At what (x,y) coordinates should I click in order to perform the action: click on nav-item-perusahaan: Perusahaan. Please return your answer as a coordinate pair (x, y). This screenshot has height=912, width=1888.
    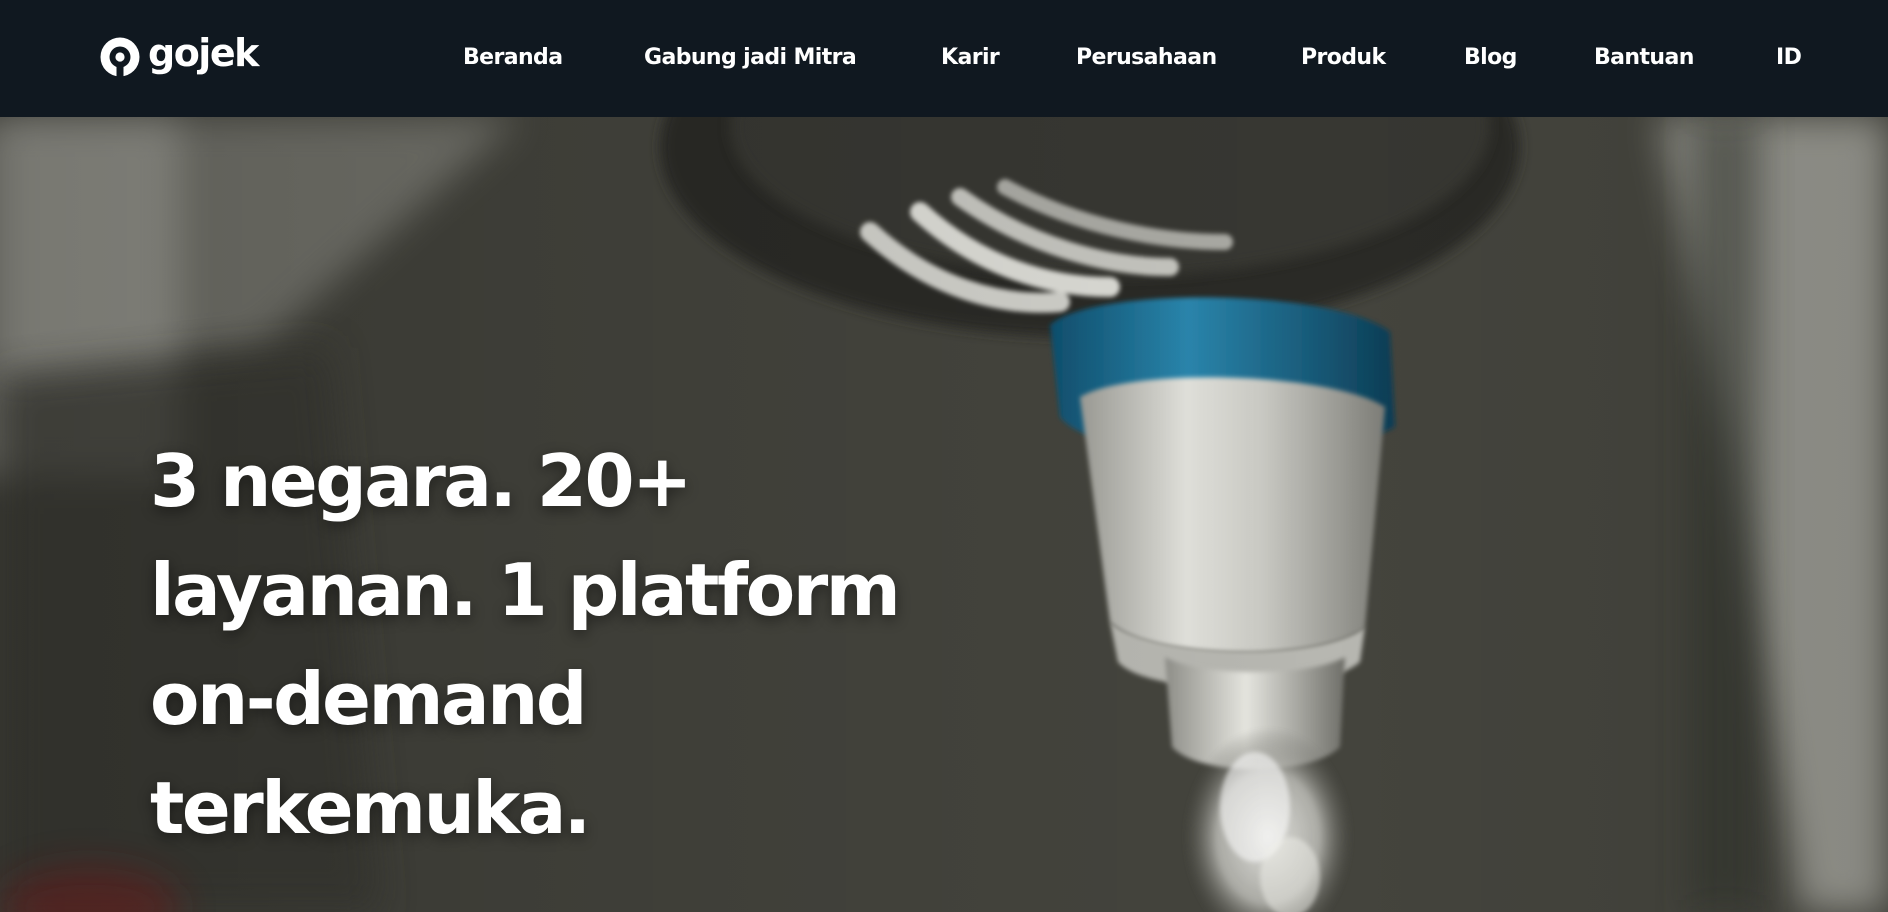
    Looking at the image, I should click on (1146, 58).